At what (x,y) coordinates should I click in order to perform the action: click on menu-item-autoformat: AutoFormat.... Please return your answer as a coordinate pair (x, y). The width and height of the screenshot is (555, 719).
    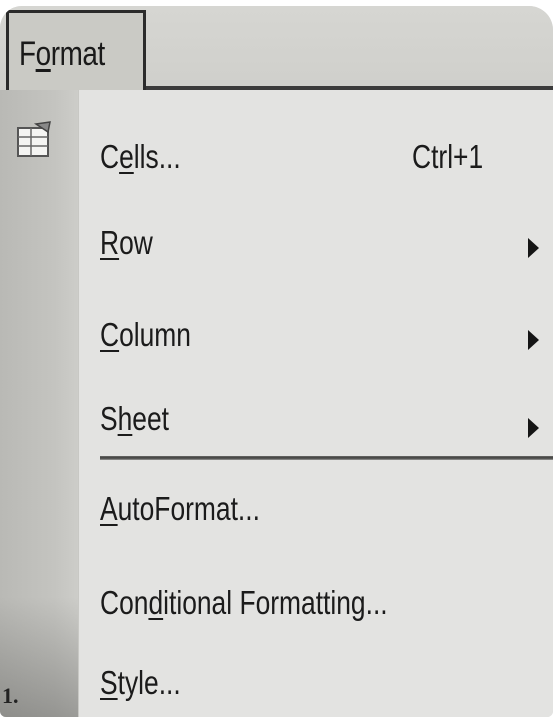
    Looking at the image, I should click on (326, 512).